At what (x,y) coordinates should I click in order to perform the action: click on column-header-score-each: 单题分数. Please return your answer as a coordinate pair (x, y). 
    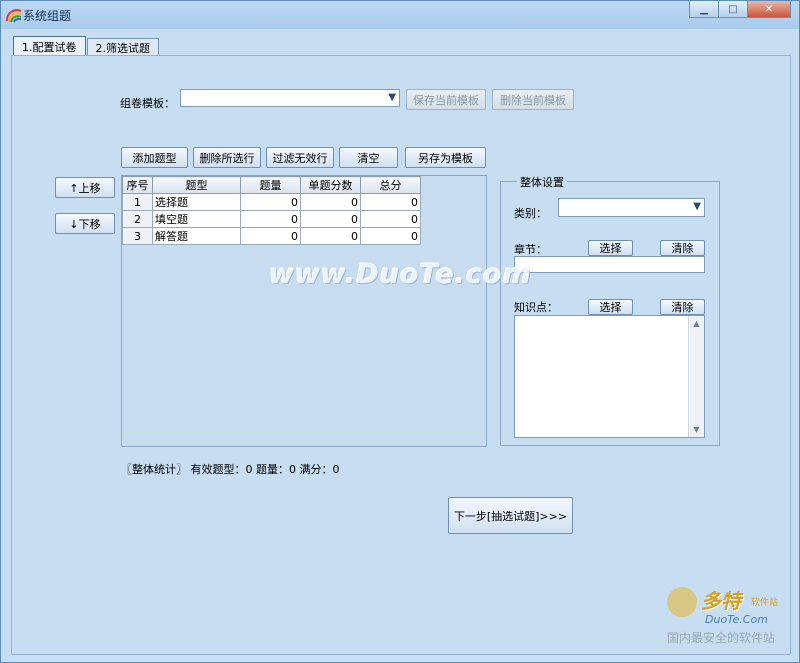
    Looking at the image, I should click on (330, 185).